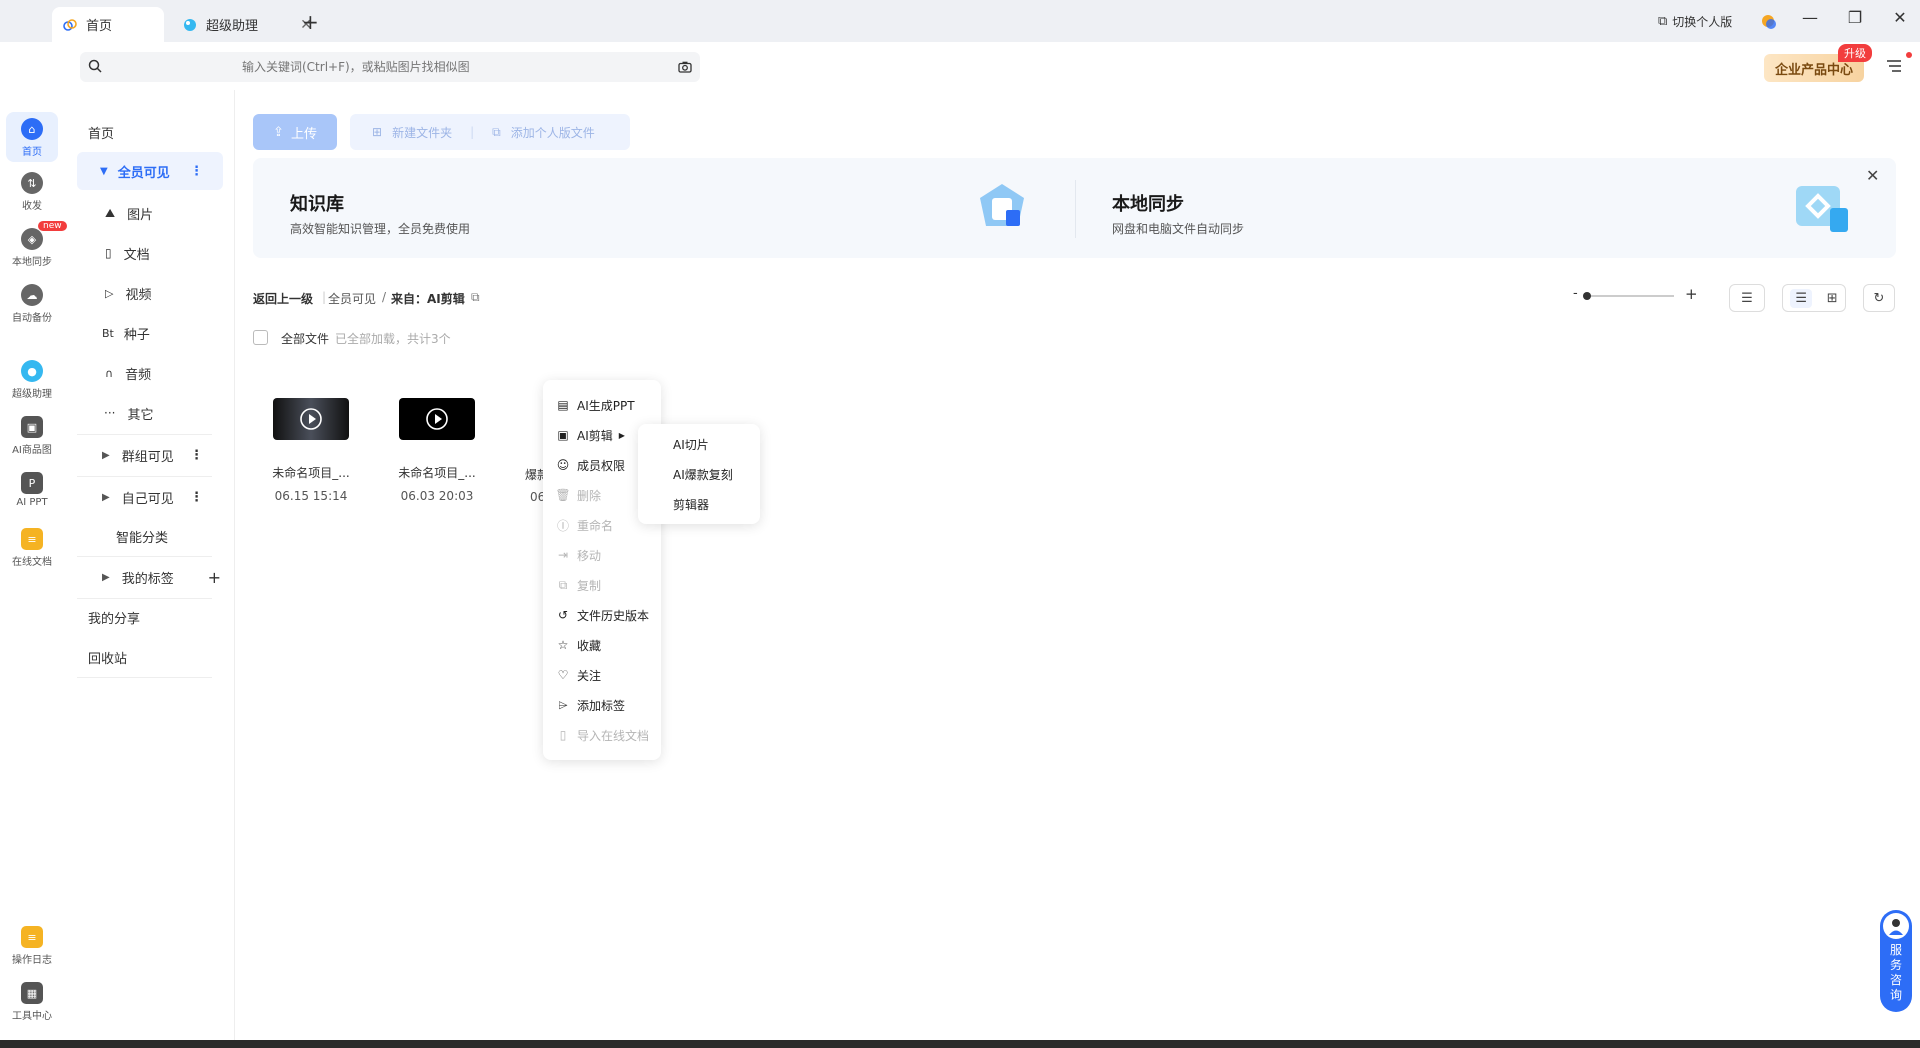  Describe the element at coordinates (214, 577) in the screenshot. I see `add-tag-icon: +` at that location.